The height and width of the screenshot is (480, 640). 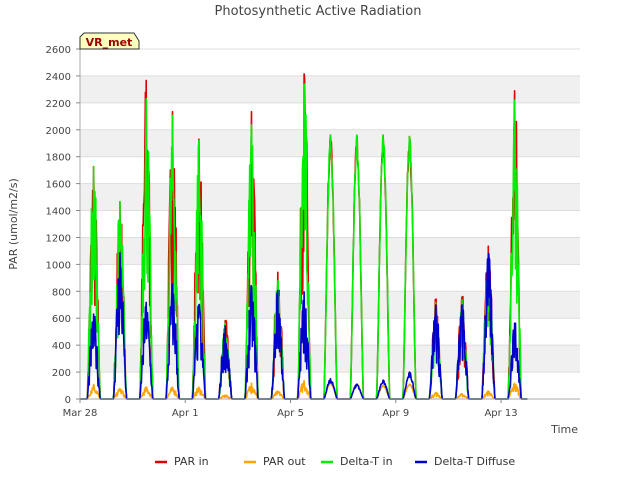 I want to click on x-tick-label: Apr 5, so click(x=290, y=413).